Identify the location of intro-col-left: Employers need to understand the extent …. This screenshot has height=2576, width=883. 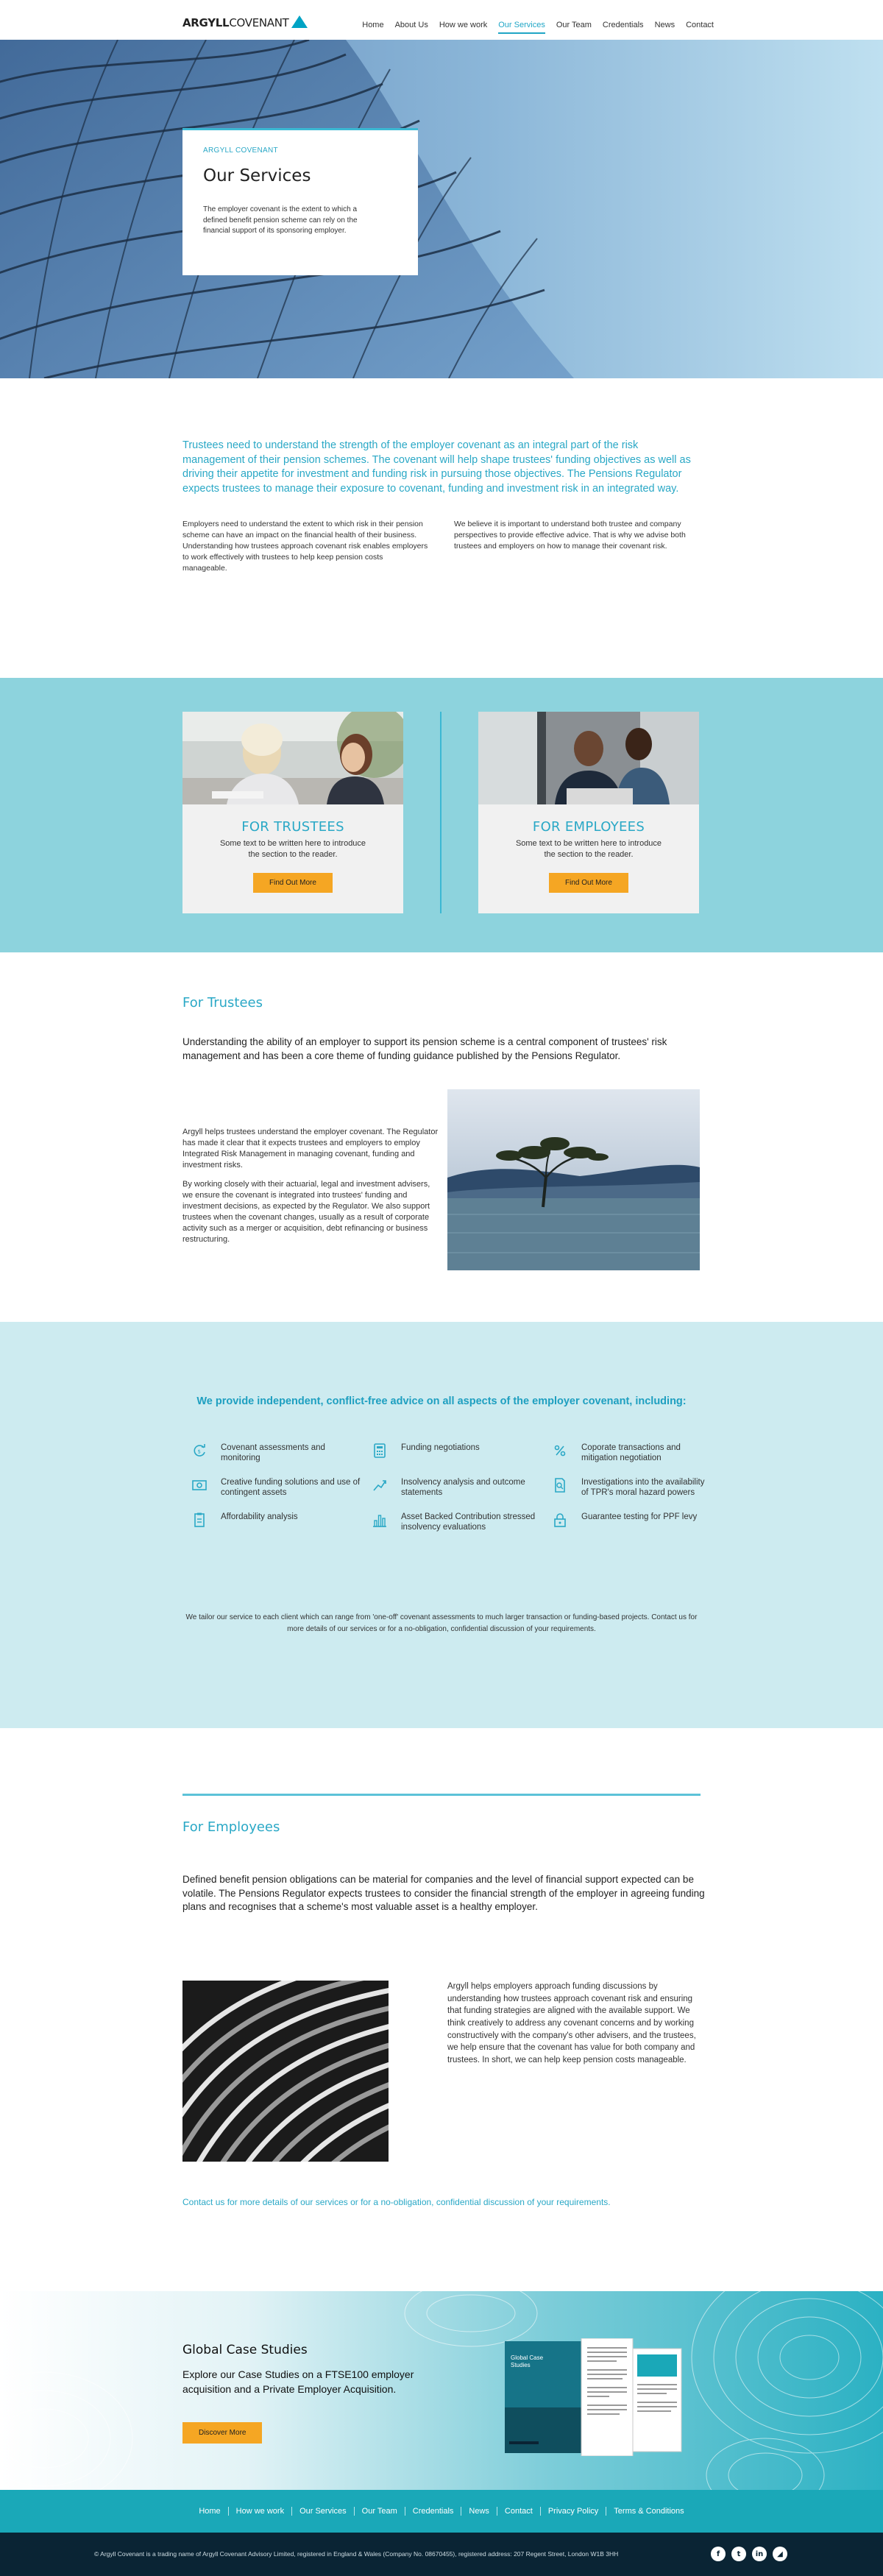
(305, 546).